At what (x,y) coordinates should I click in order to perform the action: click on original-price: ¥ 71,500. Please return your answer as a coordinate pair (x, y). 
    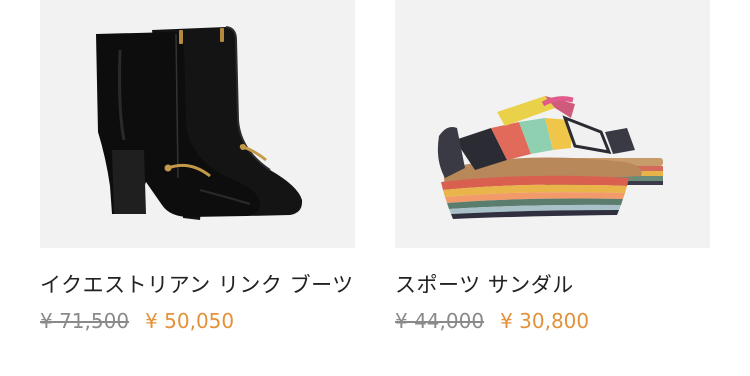
    Looking at the image, I should click on (85, 321).